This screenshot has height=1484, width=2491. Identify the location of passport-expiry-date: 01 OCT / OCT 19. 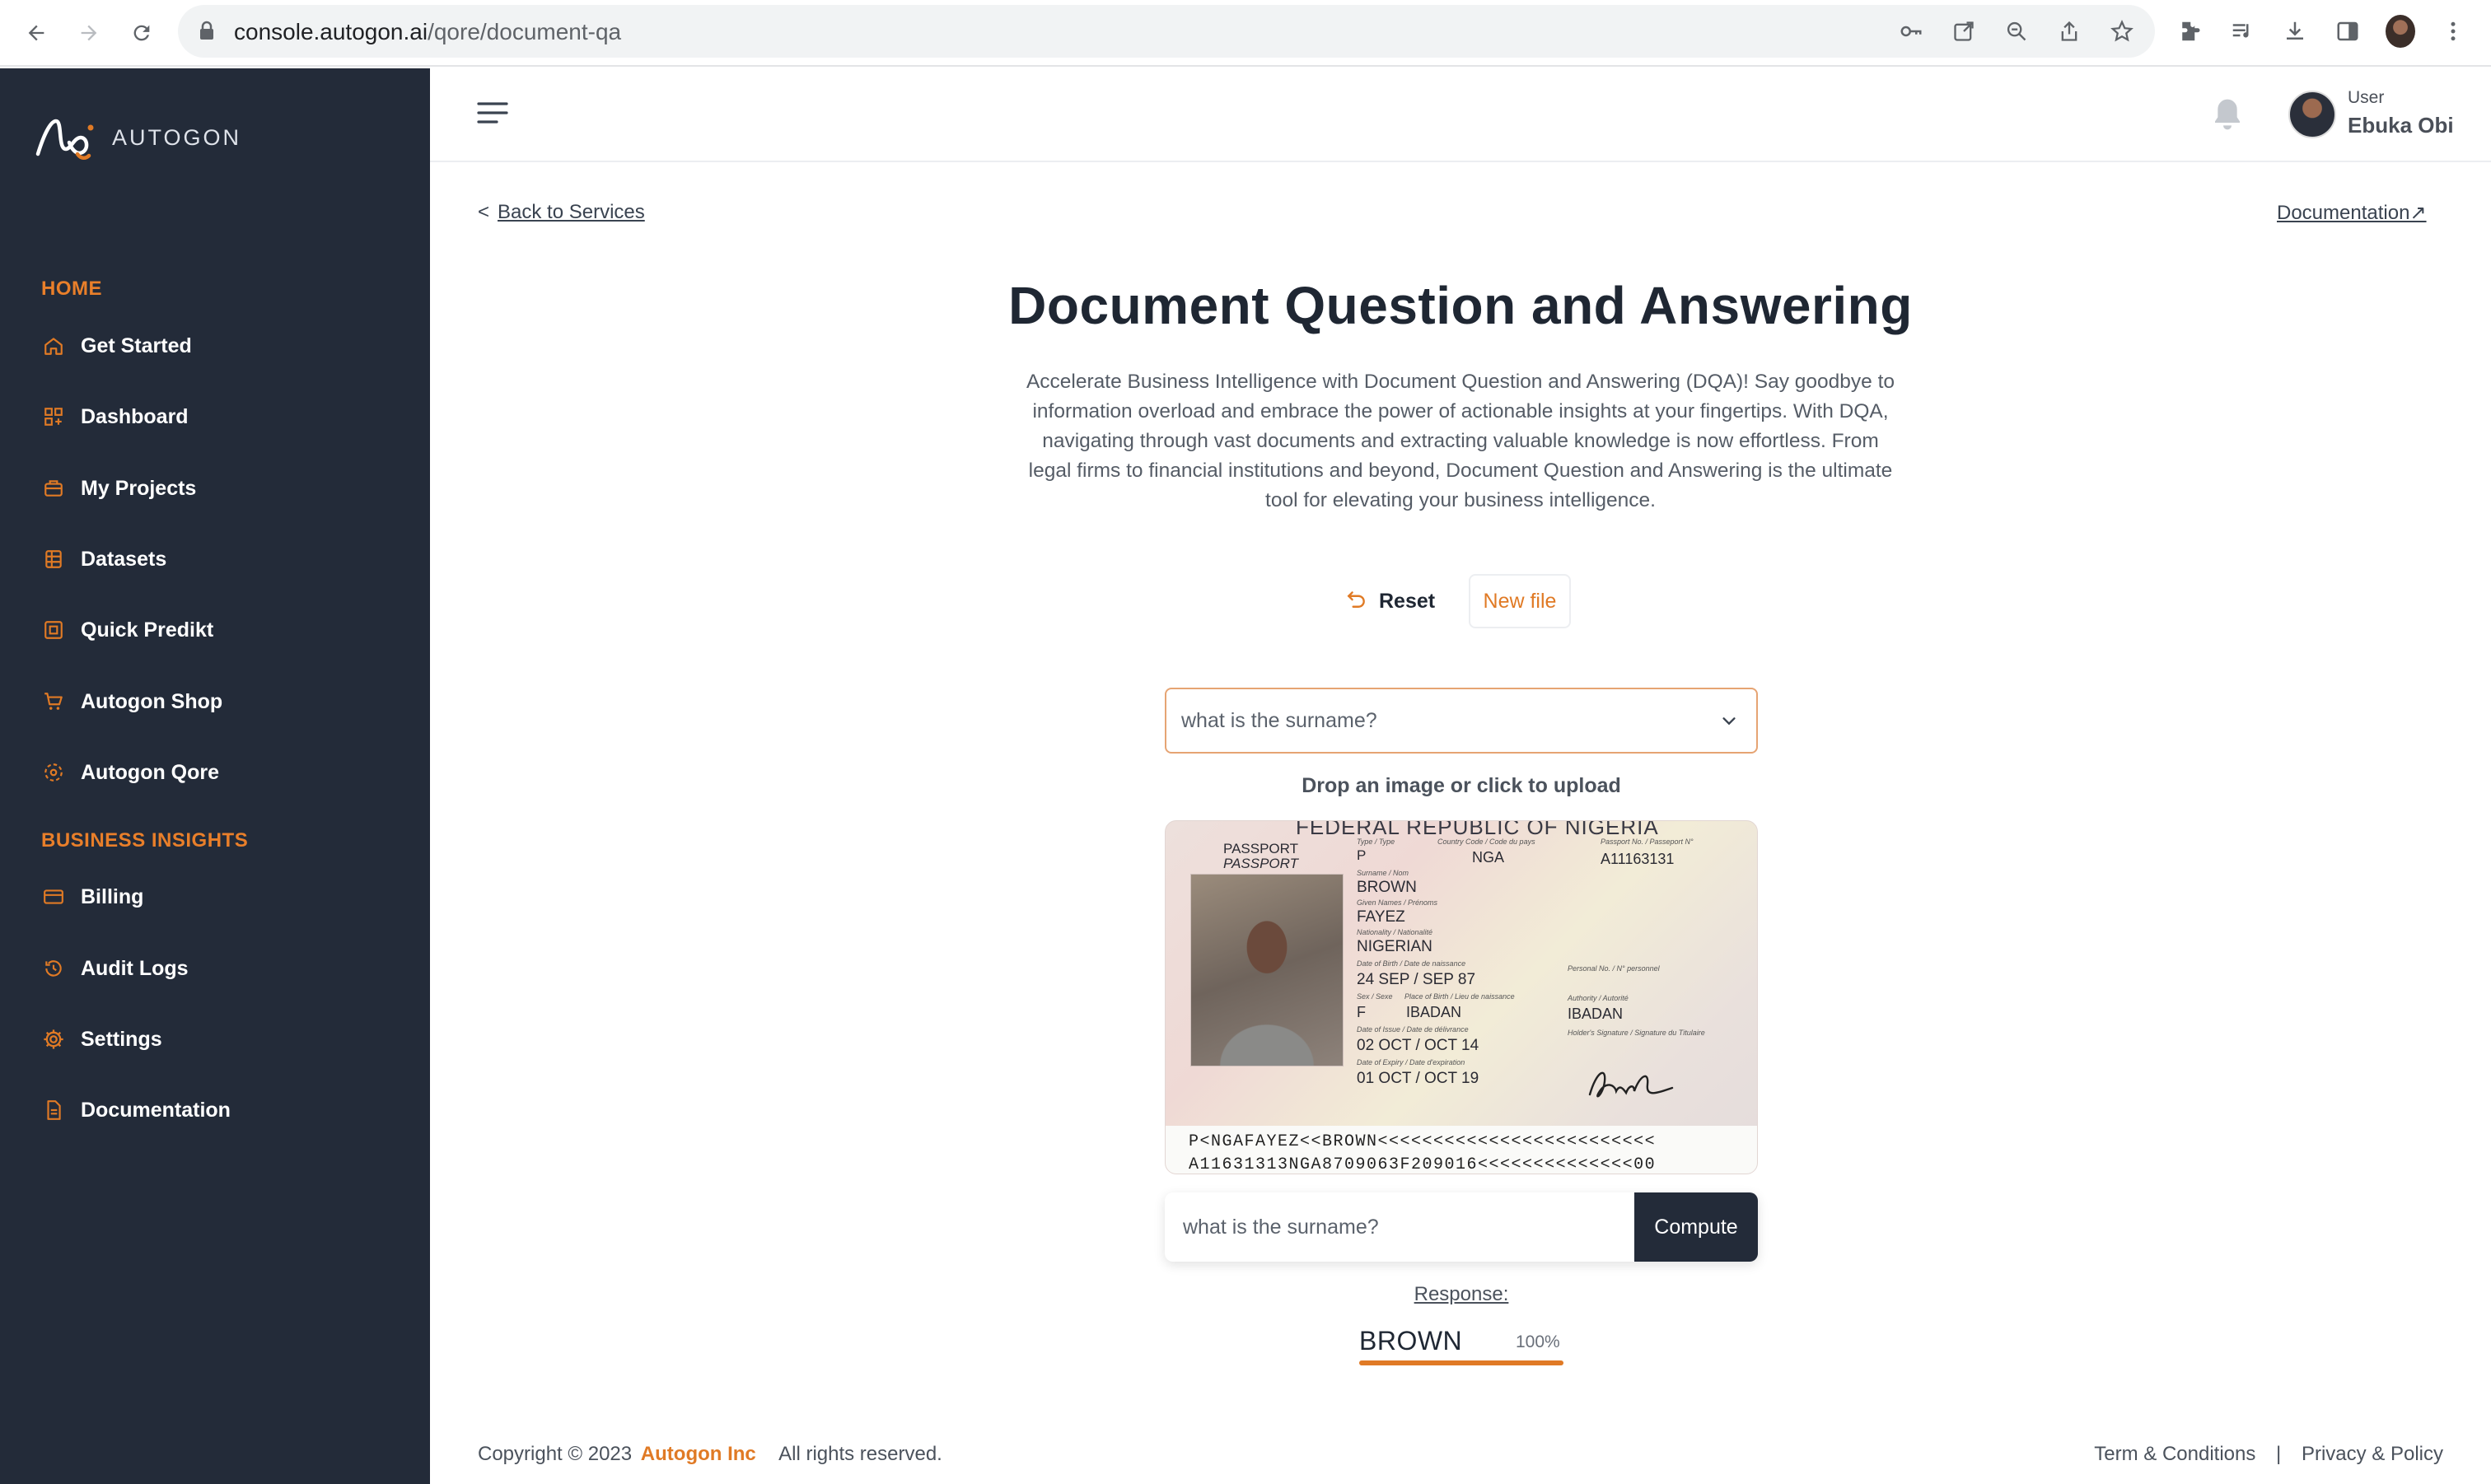
(1418, 1078).